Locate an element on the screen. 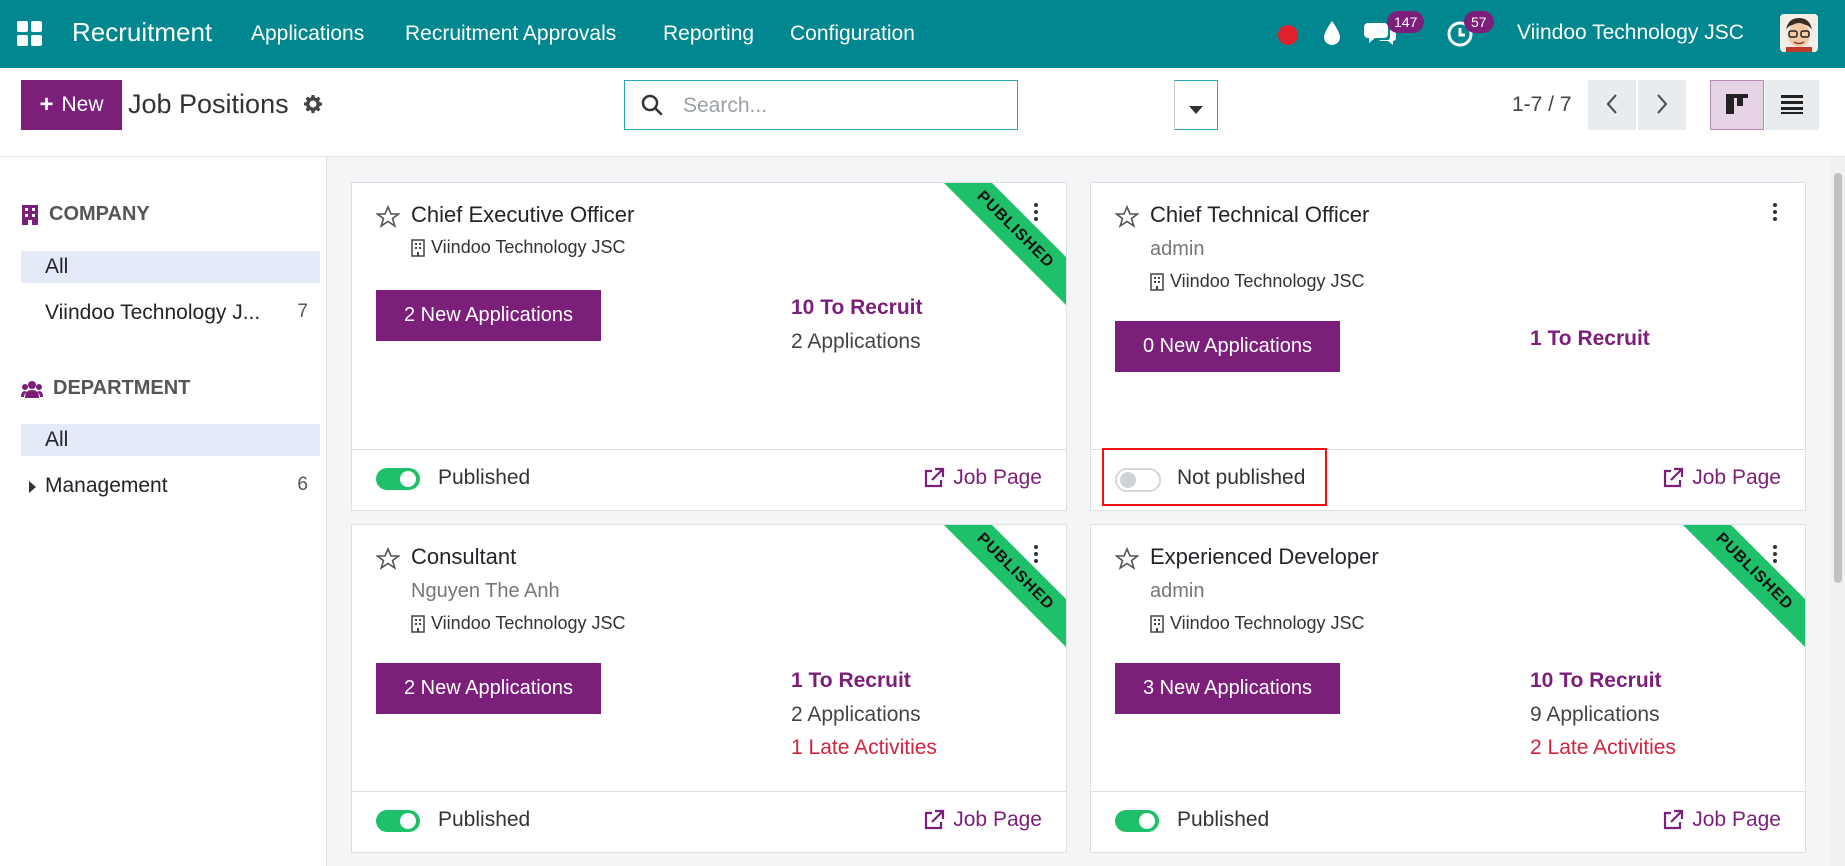 This screenshot has height=866, width=1845. plus-icon: + is located at coordinates (46, 104).